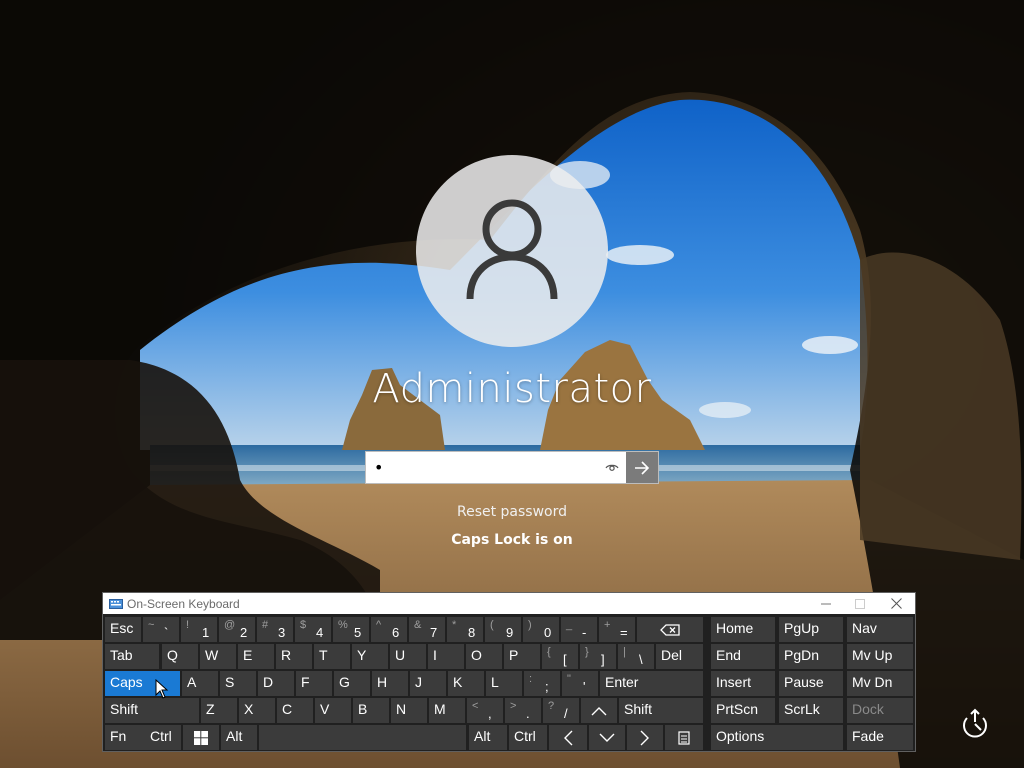 The image size is (1024, 768). What do you see at coordinates (599, 710) in the screenshot?
I see `key-up` at bounding box center [599, 710].